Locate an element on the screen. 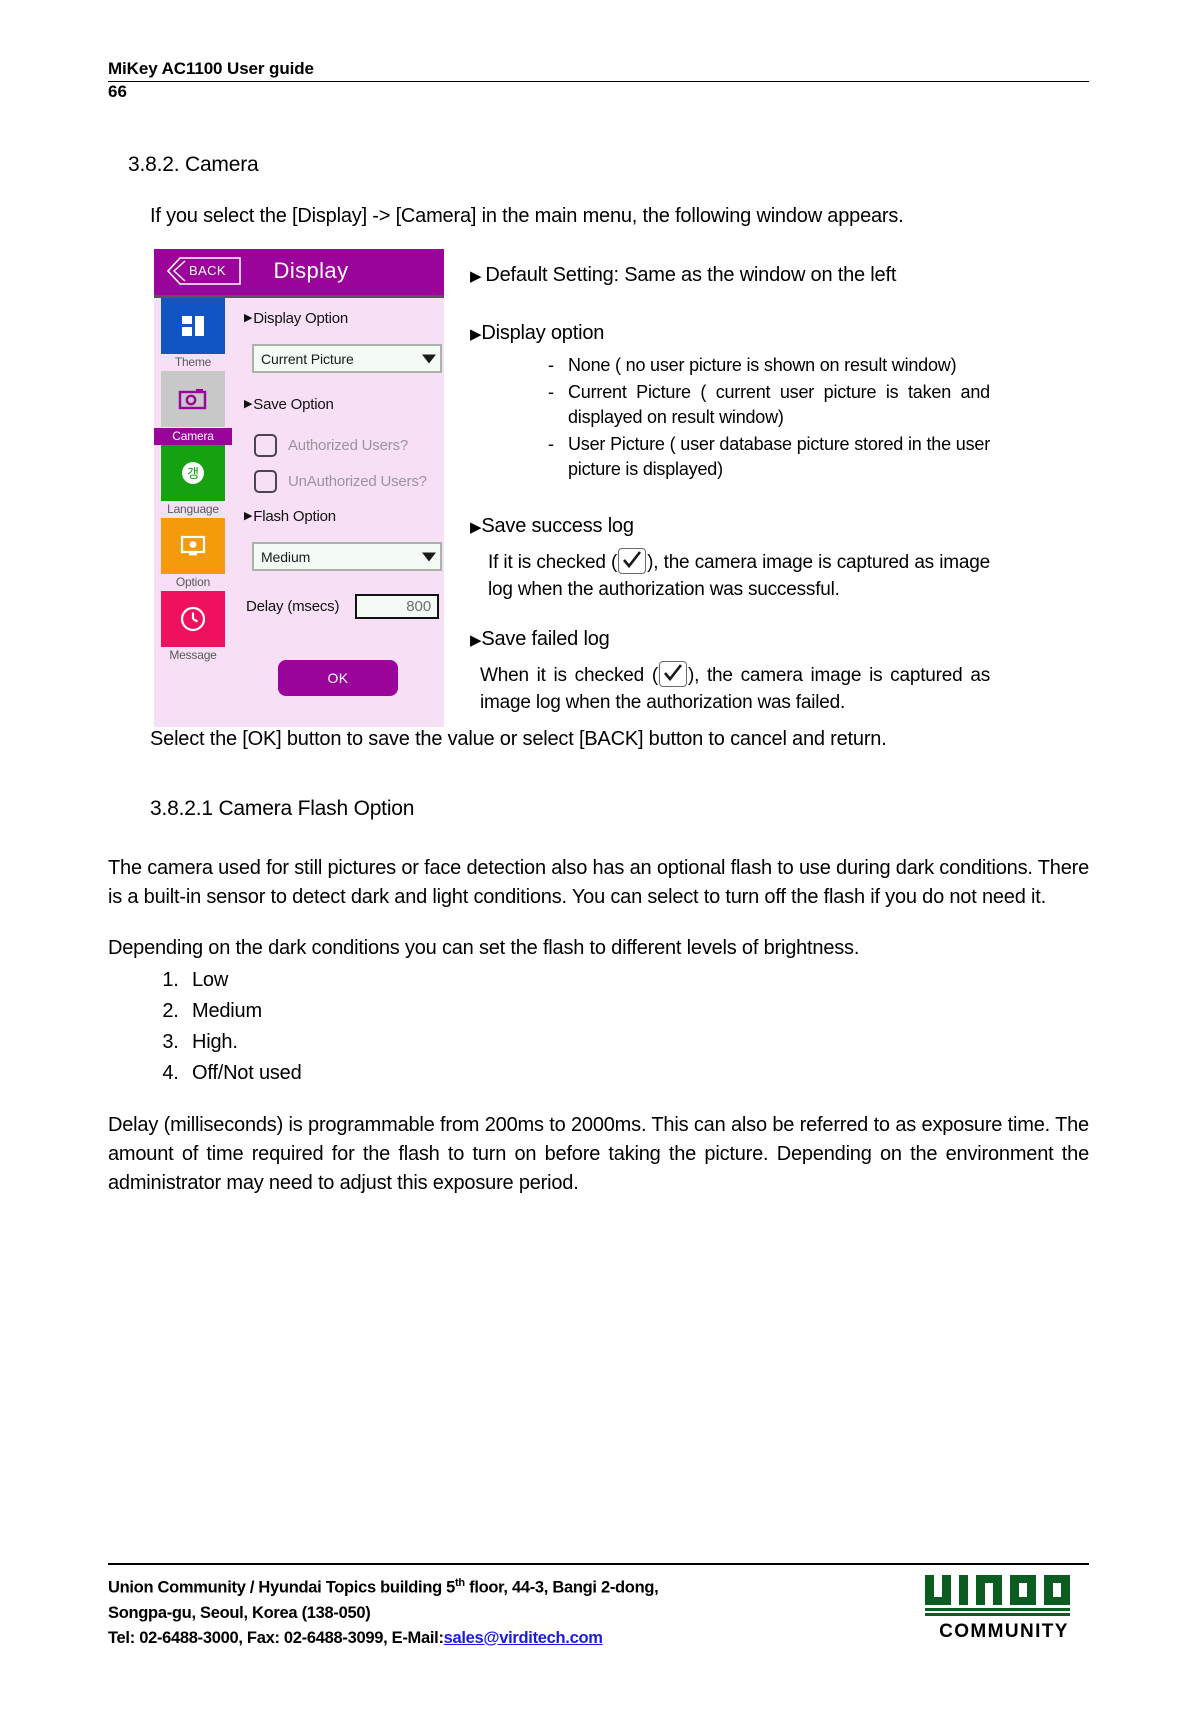 The width and height of the screenshot is (1197, 1710). display-option-label: ▶Display Option is located at coordinates (296, 318).